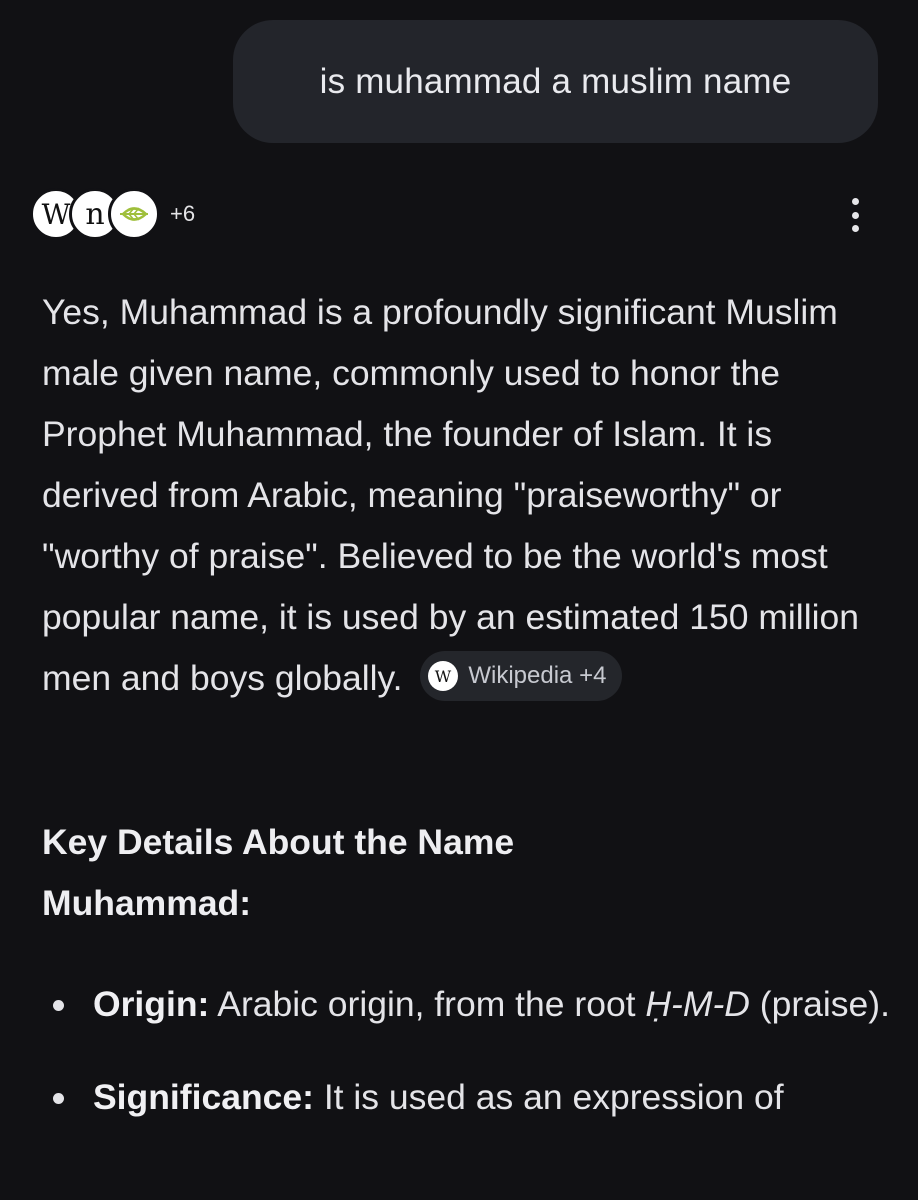 The width and height of the screenshot is (918, 1200). What do you see at coordinates (134, 214) in the screenshot?
I see `leaf-icon` at bounding box center [134, 214].